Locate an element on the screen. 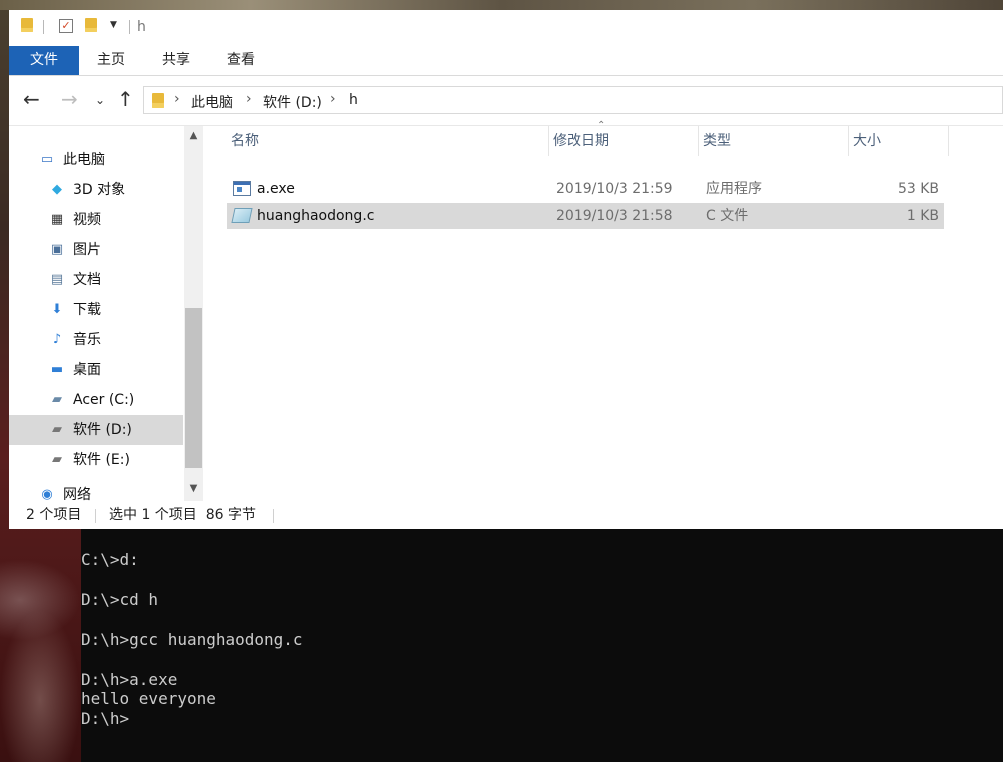 The width and height of the screenshot is (1003, 762). console-line: D:\h>a.exe is located at coordinates (129, 679).